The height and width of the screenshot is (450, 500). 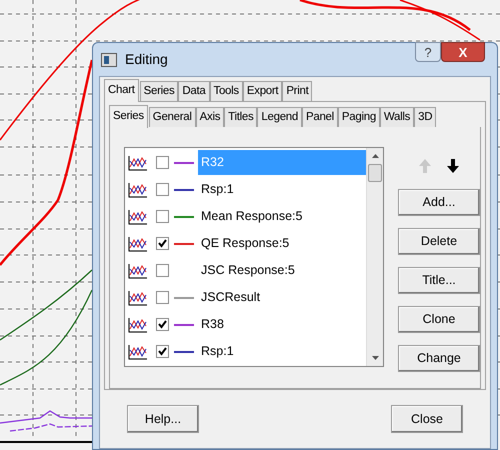 What do you see at coordinates (282, 216) in the screenshot?
I see `series-item: Mean Response:5` at bounding box center [282, 216].